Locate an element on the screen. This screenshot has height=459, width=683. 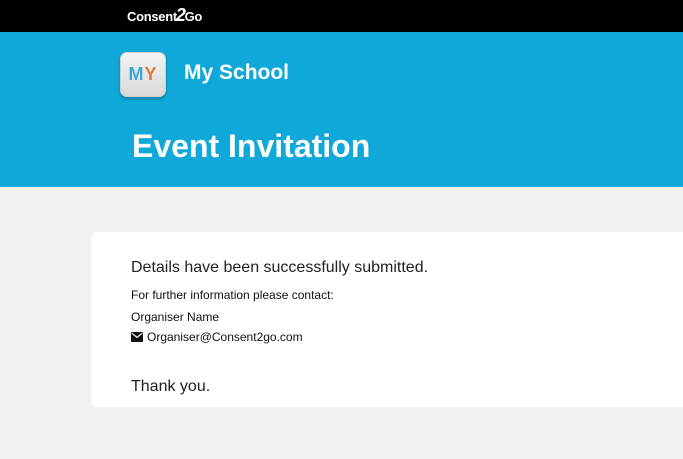
top-bar: Consent 2 Go is located at coordinates (341, 16).